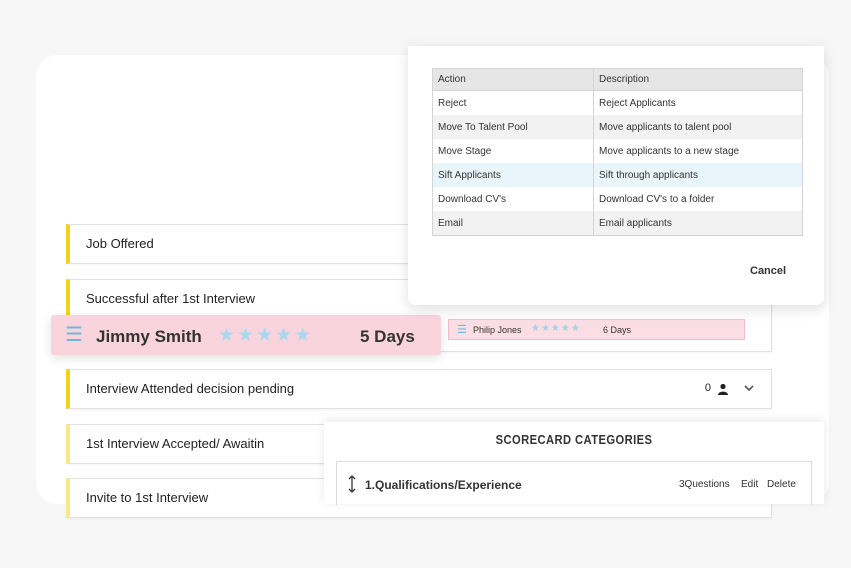 The width and height of the screenshot is (851, 568). I want to click on question-count: 3Questions, so click(704, 484).